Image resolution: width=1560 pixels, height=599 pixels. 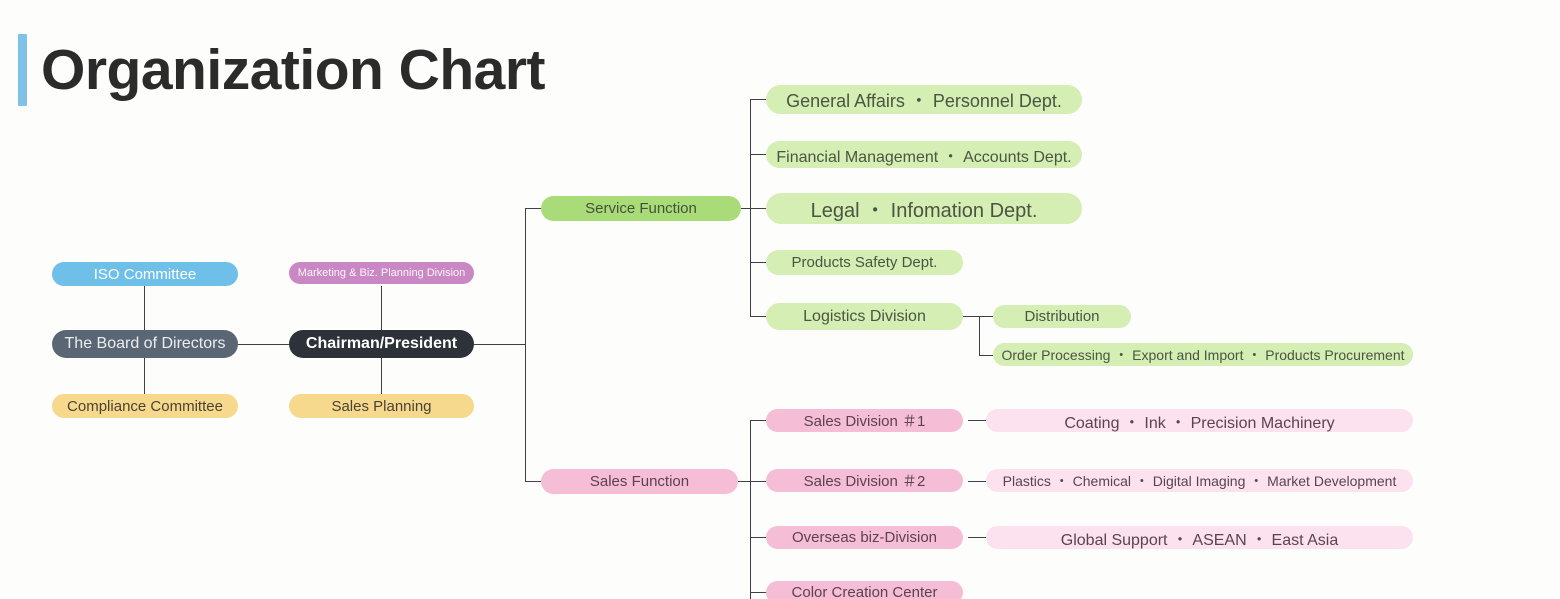 I want to click on connector-logistics-to-spine, so click(x=971, y=316).